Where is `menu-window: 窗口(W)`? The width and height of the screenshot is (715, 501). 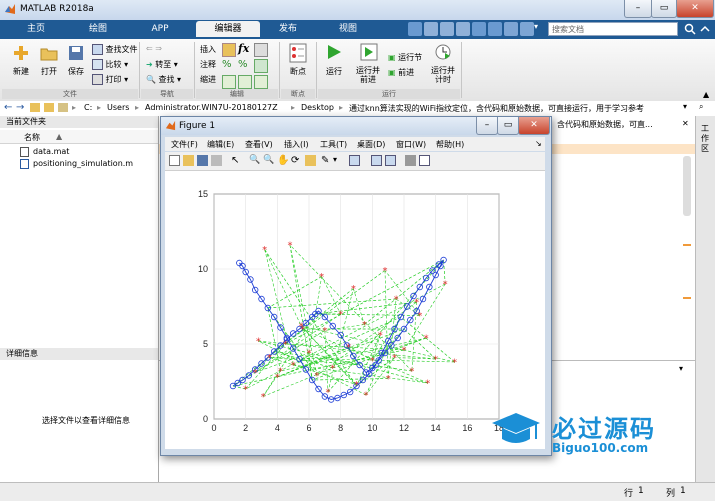 menu-window: 窗口(W) is located at coordinates (411, 144).